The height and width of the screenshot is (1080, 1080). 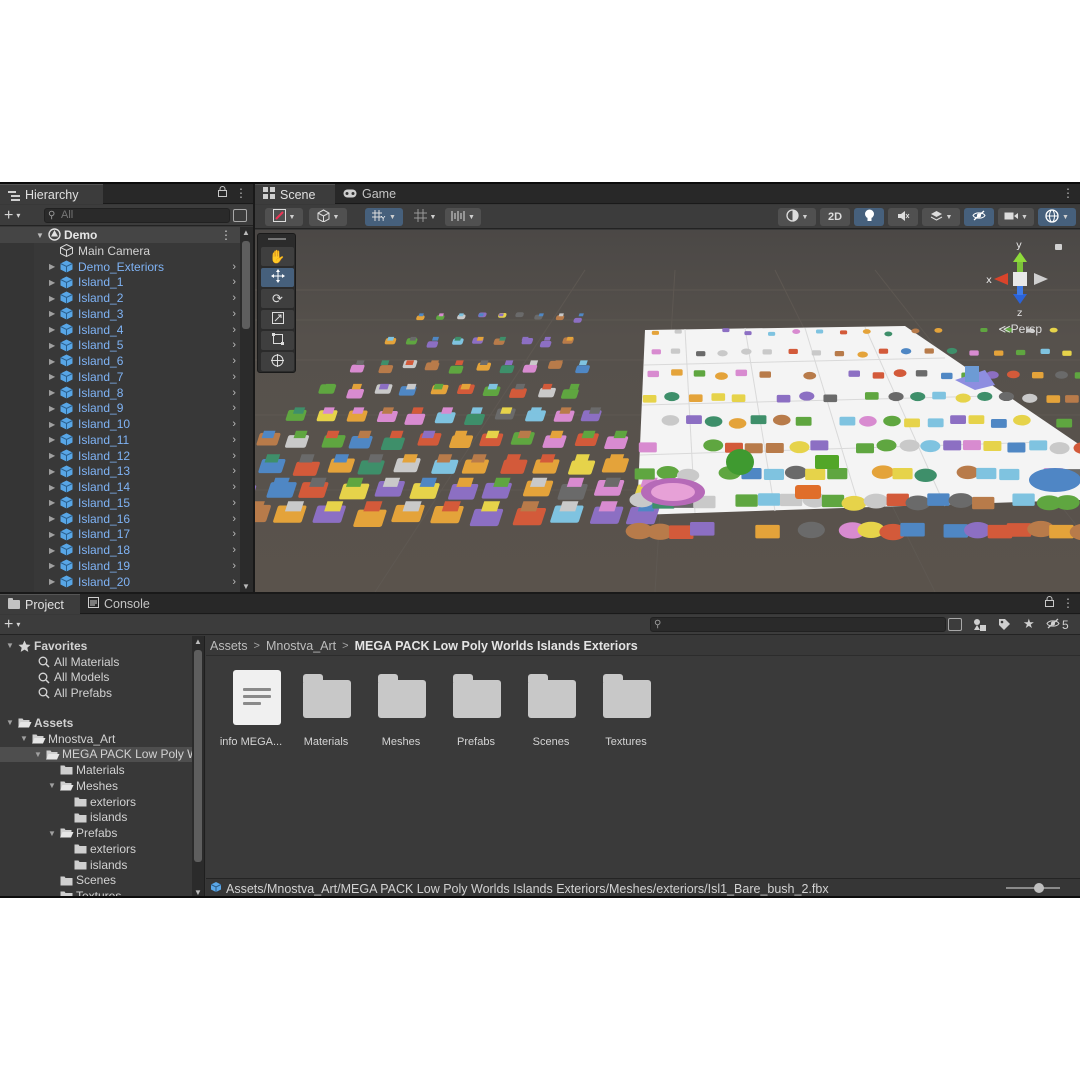 I want to click on drag-handle-icon, so click(x=277, y=239).